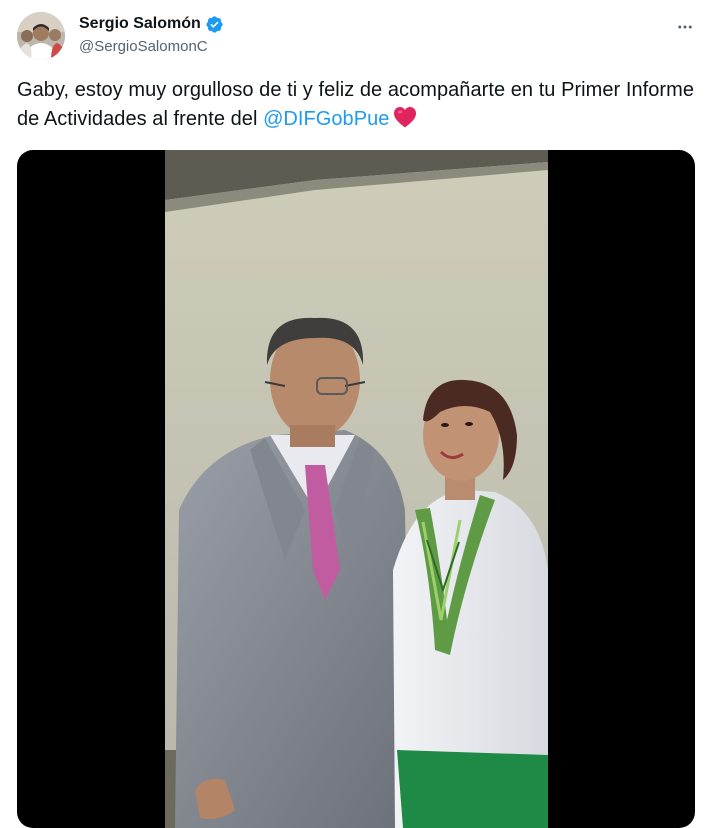  I want to click on avatar, so click(41, 36).